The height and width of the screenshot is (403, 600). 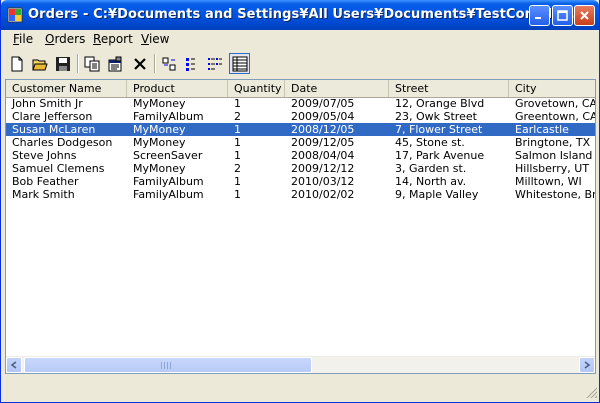 What do you see at coordinates (323, 103) in the screenshot?
I see `cell-date: 2009/07/05` at bounding box center [323, 103].